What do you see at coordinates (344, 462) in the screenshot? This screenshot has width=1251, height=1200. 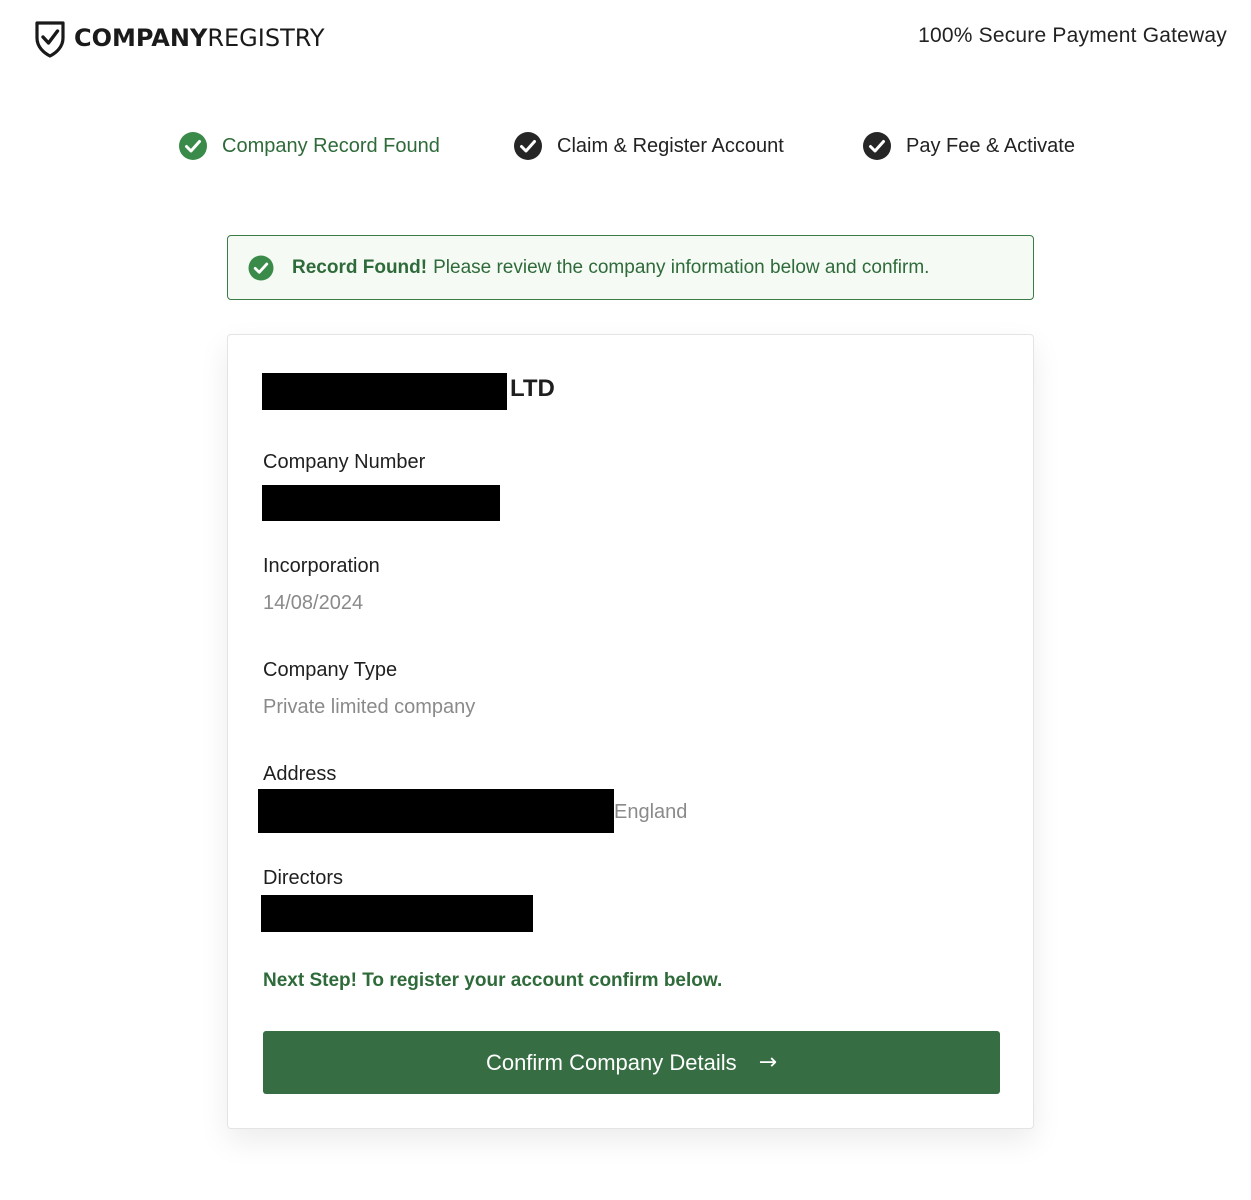 I see `company-number-label: Company Number` at bounding box center [344, 462].